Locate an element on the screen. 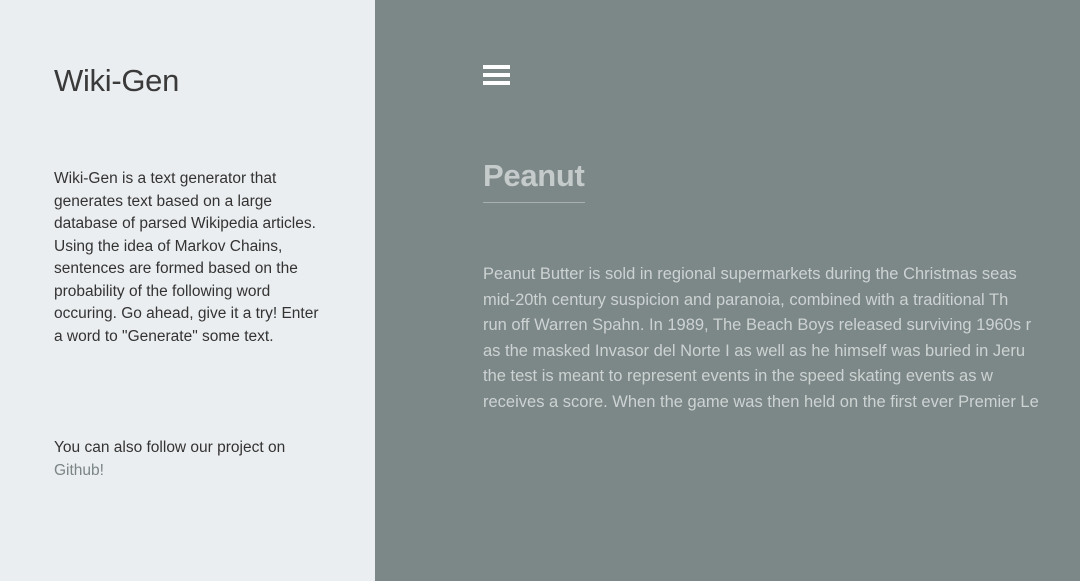  github-link: Github! is located at coordinates (79, 471).